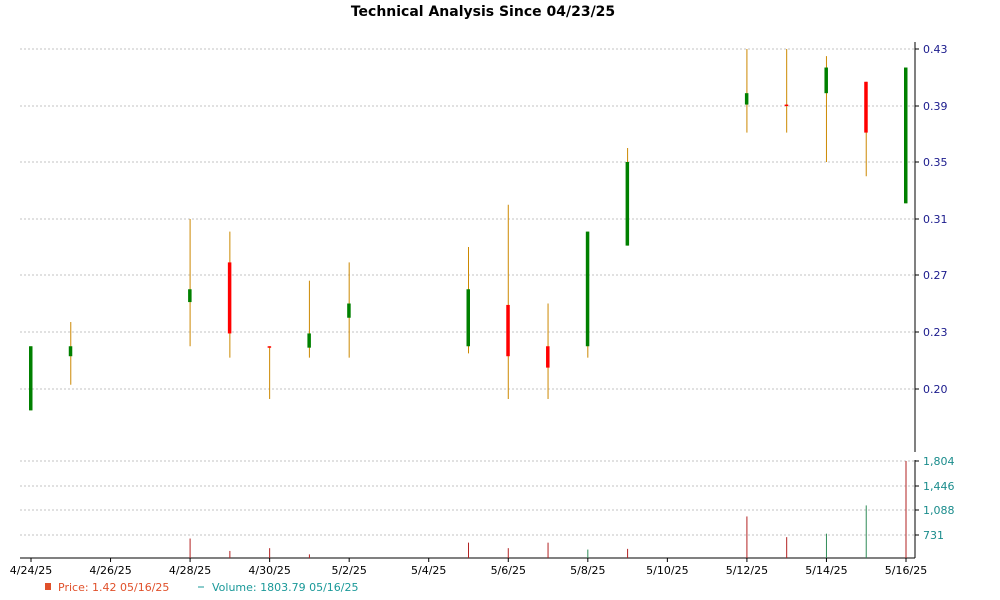 The width and height of the screenshot is (1000, 600). Describe the element at coordinates (428, 570) in the screenshot. I see `x-tick-label: 5/4/25` at that location.